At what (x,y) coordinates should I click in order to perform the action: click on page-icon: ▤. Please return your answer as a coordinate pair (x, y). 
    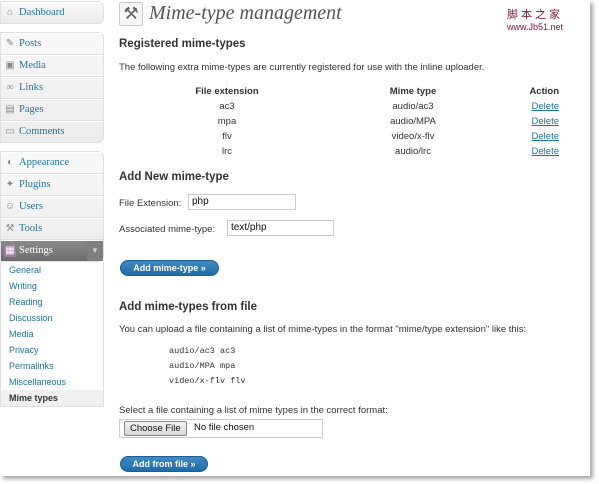
    Looking at the image, I should click on (10, 109).